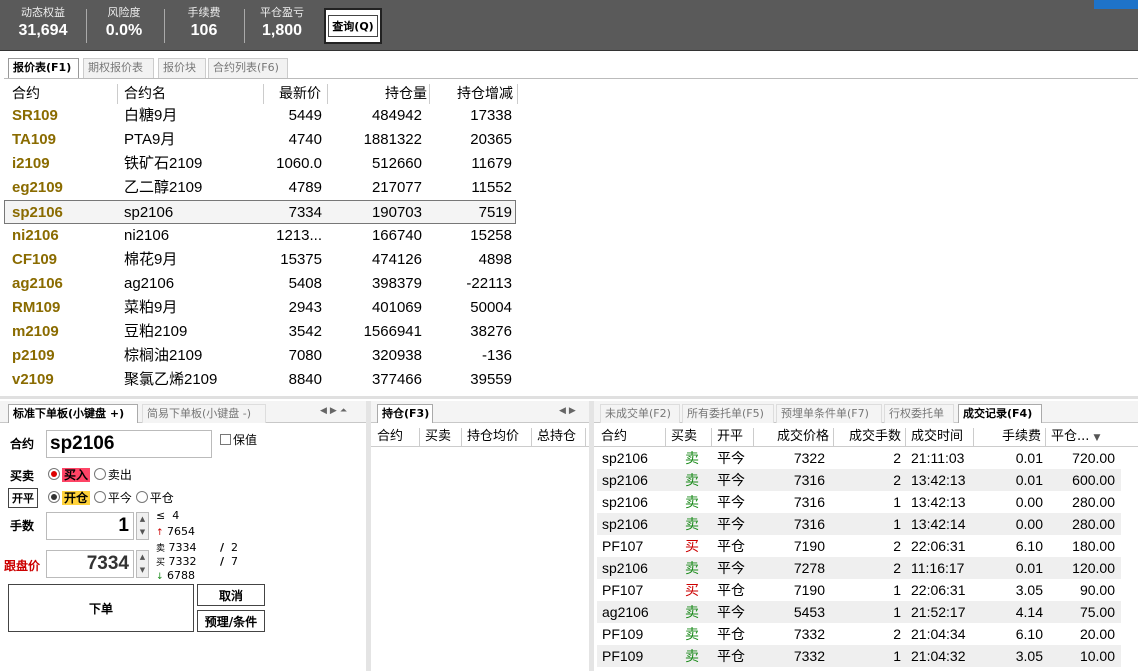  I want to click on quote-row: RM109 菜粕9月 2943 401069 50004, so click(260, 308).